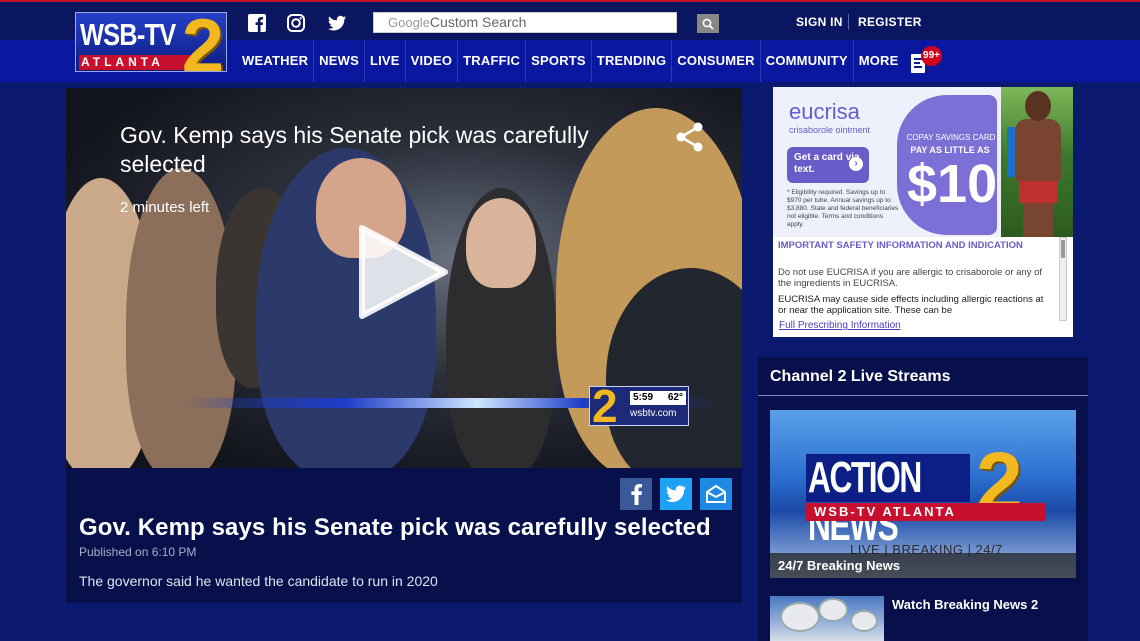 The width and height of the screenshot is (1140, 641). What do you see at coordinates (848, 22) in the screenshot?
I see `header-divider` at bounding box center [848, 22].